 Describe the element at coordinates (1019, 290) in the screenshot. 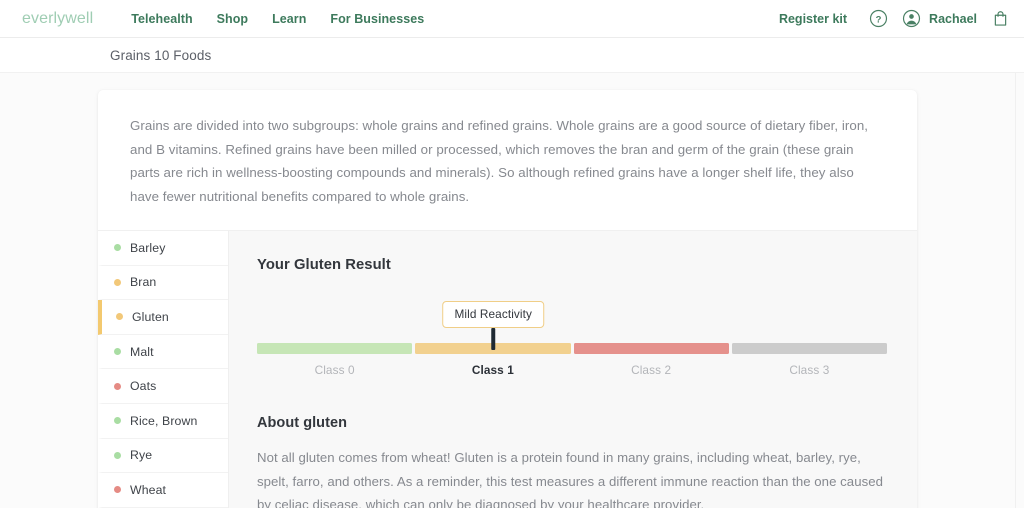

I see `page-scrollbar` at that location.